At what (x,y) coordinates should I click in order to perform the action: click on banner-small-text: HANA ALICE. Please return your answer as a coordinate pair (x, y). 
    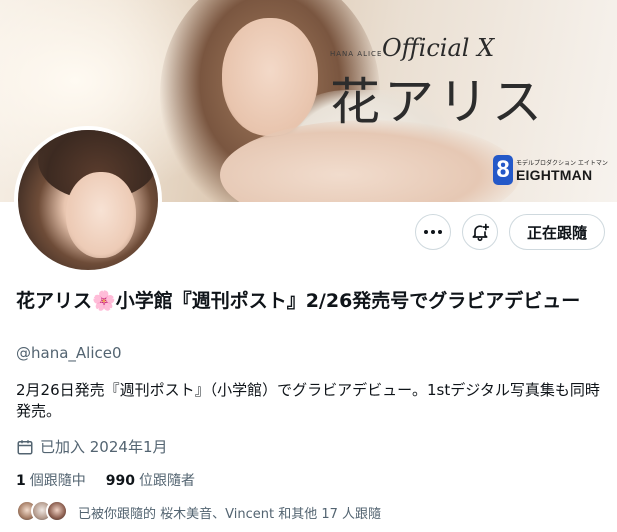
    Looking at the image, I should click on (356, 54).